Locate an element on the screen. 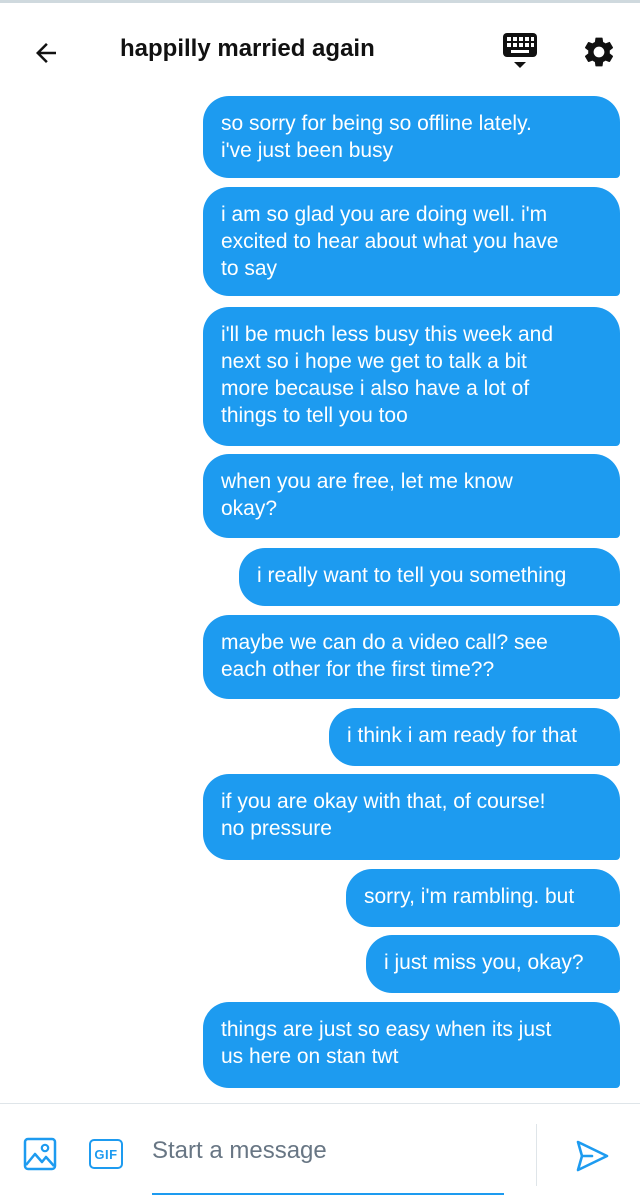 This screenshot has width=640, height=1201. gear-icon is located at coordinates (599, 52).